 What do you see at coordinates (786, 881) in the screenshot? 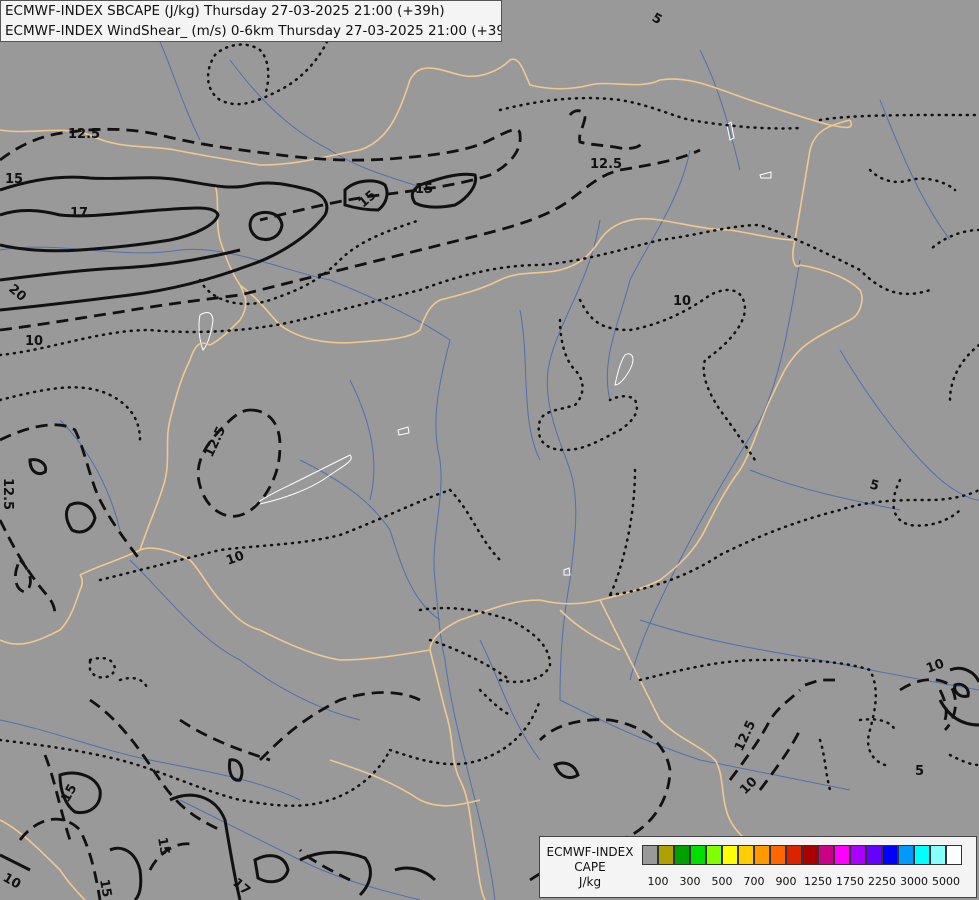
I see `legend-tick-label: 900` at bounding box center [786, 881].